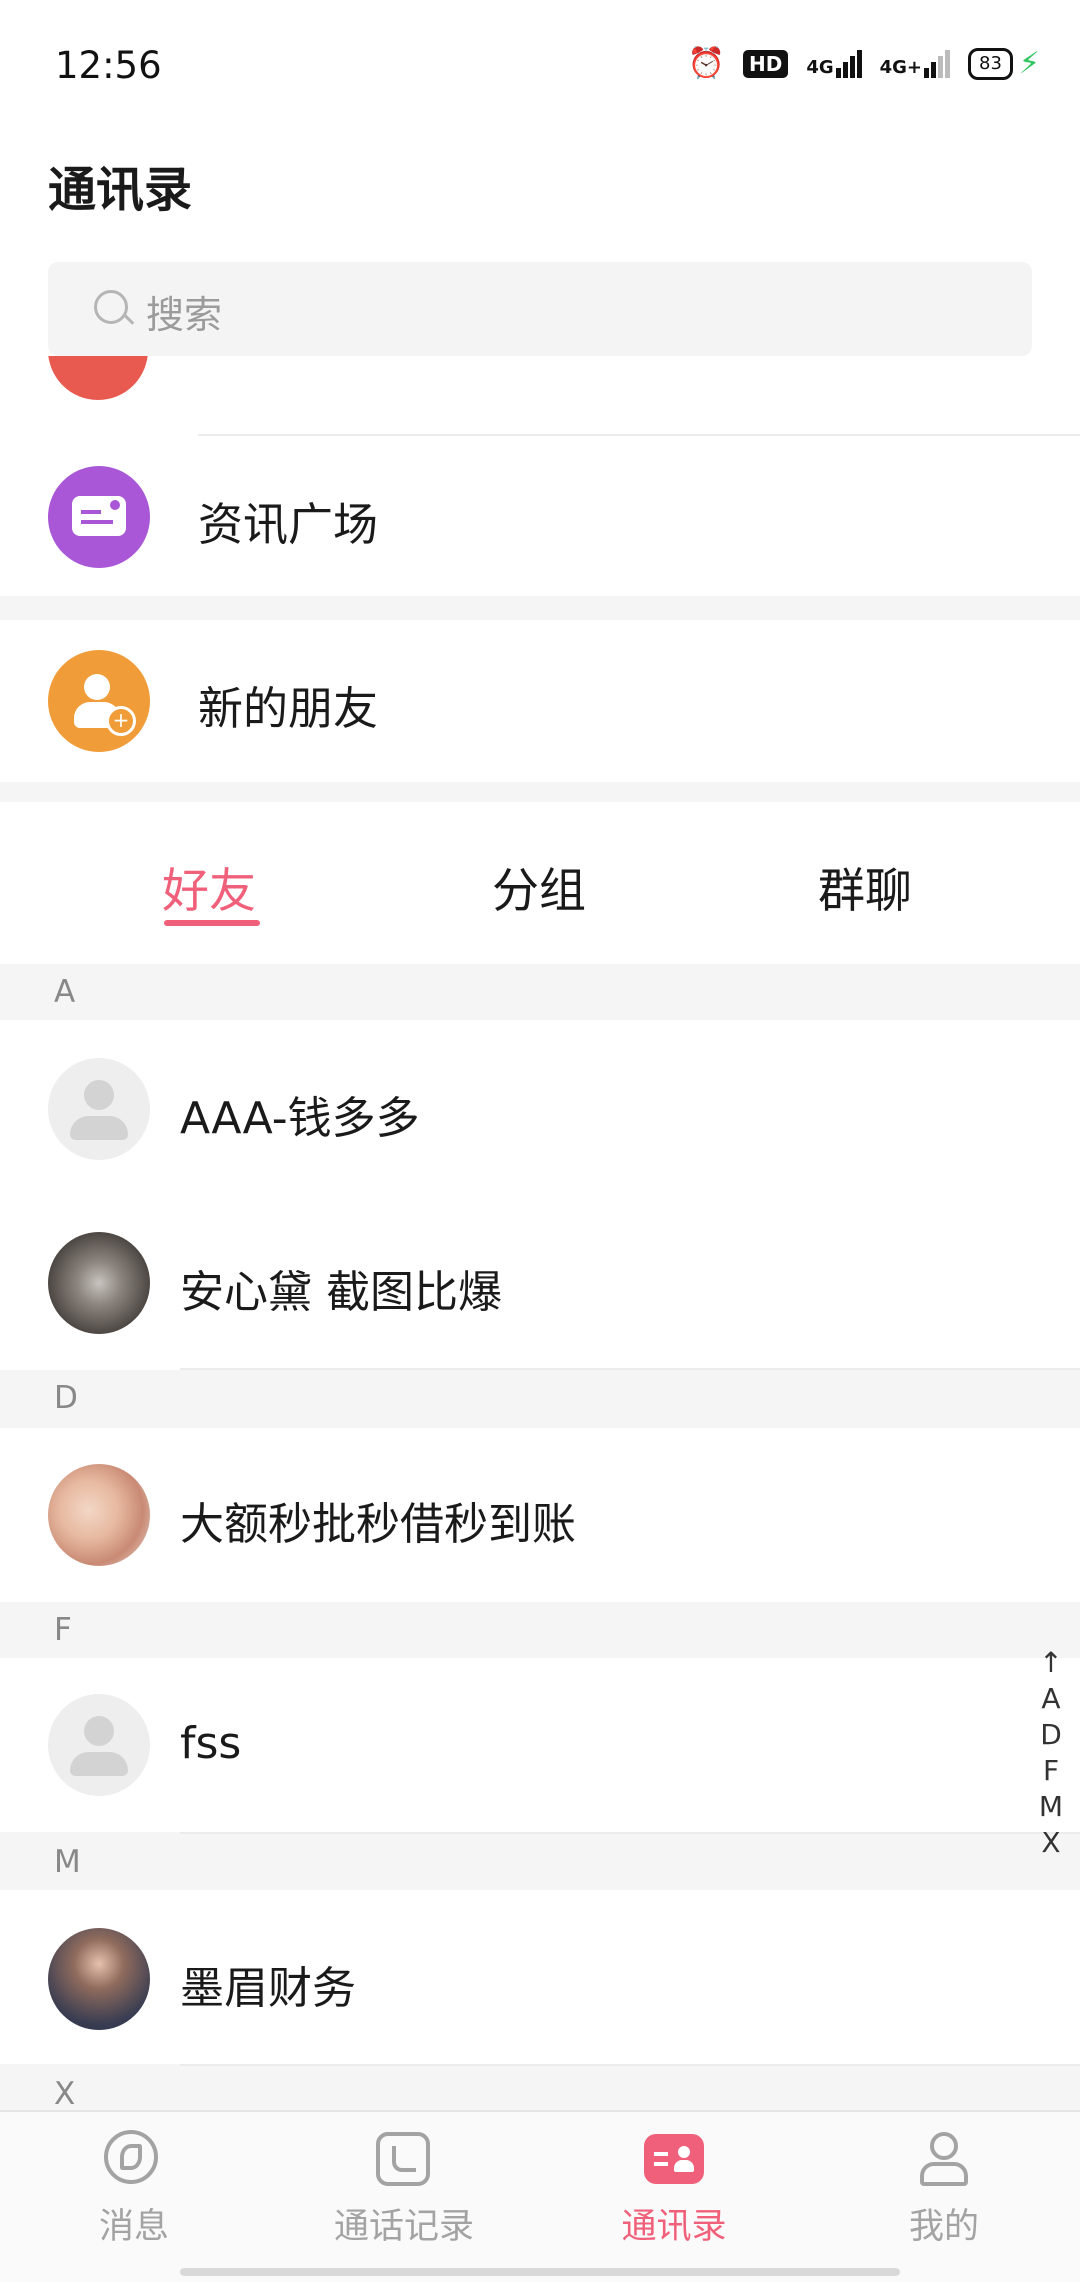 Image resolution: width=1080 pixels, height=2282 pixels. Describe the element at coordinates (65, 2094) in the screenshot. I see `section-letter: X` at that location.